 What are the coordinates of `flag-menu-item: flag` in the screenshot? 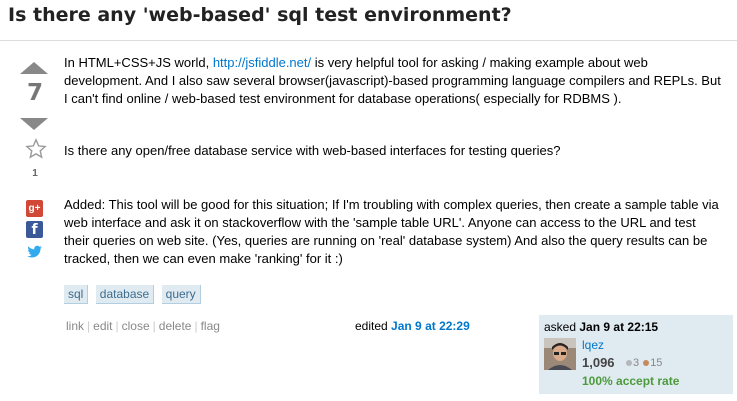 It's located at (210, 326).